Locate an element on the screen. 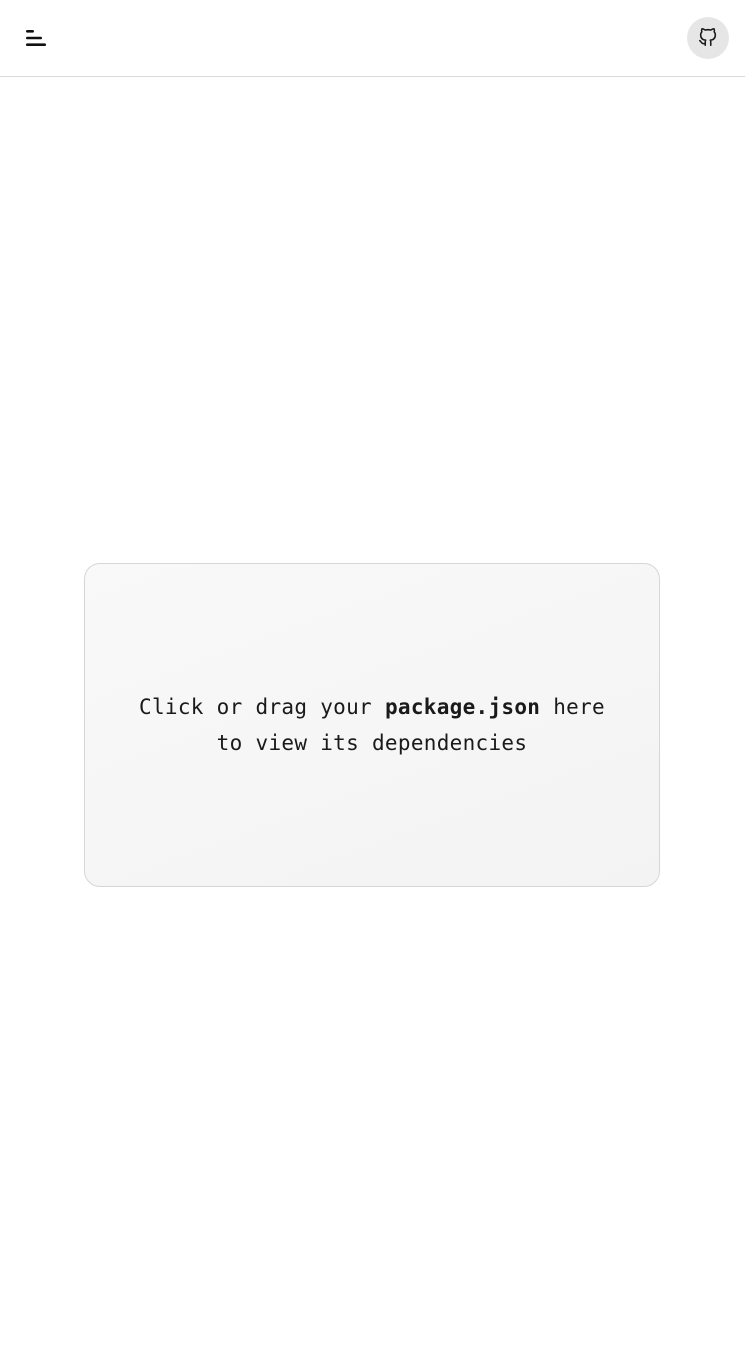 The height and width of the screenshot is (1360, 745). github-button is located at coordinates (708, 38).